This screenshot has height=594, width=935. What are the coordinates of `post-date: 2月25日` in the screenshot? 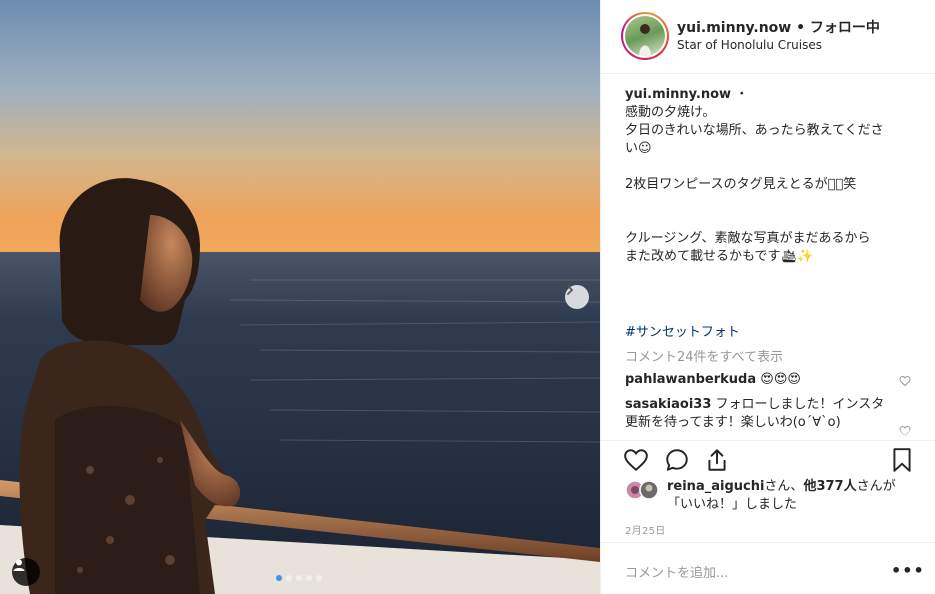 It's located at (645, 529).